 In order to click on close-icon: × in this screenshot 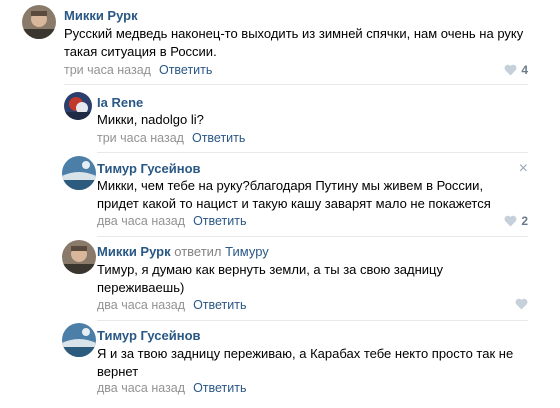, I will do `click(523, 169)`.